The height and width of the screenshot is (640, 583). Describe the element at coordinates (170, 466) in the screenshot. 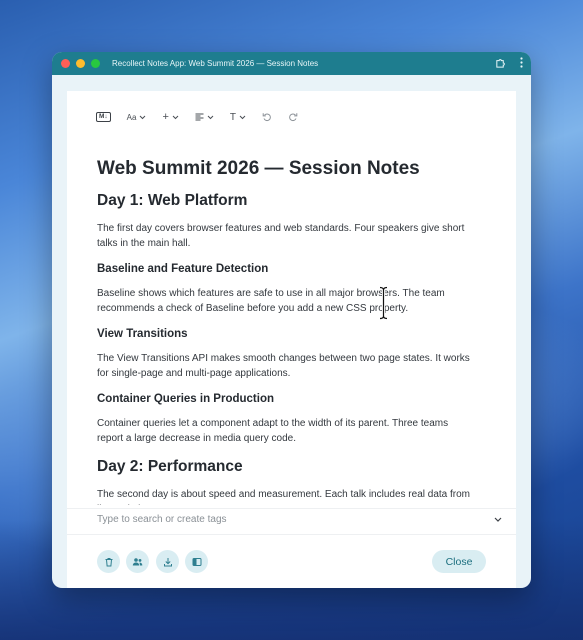

I see `day2-heading: Day 2: Performance` at that location.